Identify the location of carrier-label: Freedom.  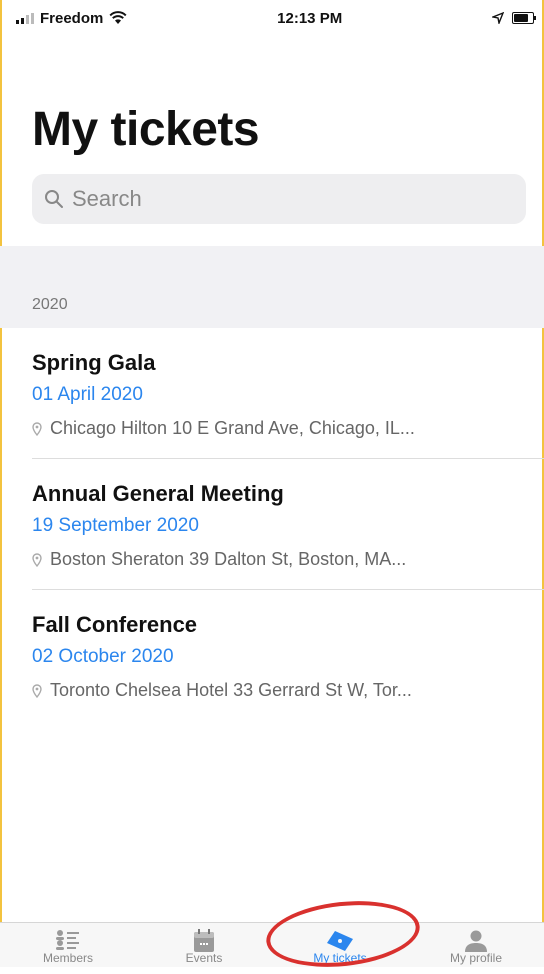
(72, 18).